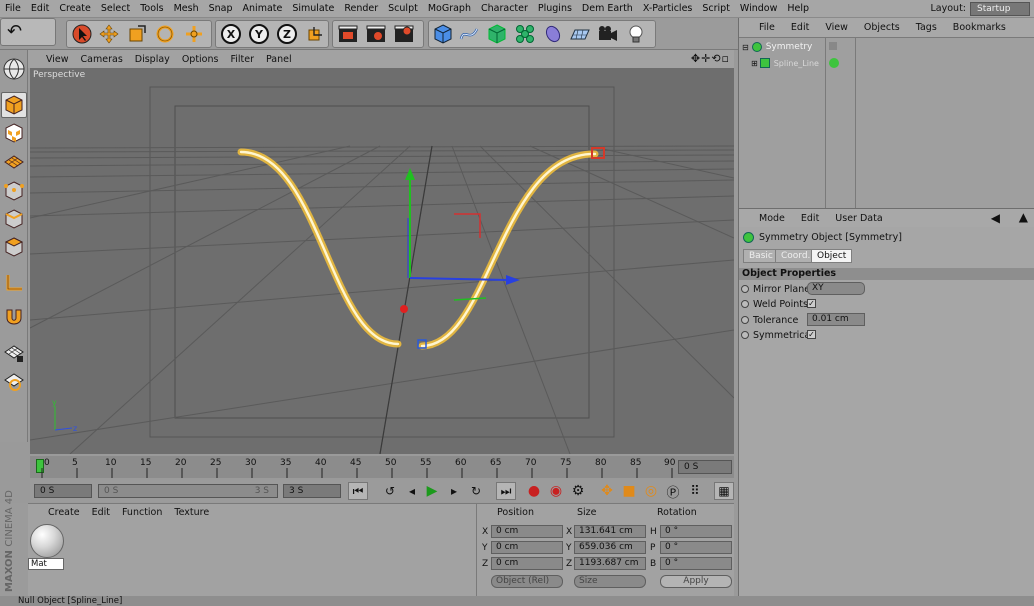 This screenshot has width=1034, height=606. What do you see at coordinates (242, 59) in the screenshot?
I see `viewport-menu-filter: Filter` at bounding box center [242, 59].